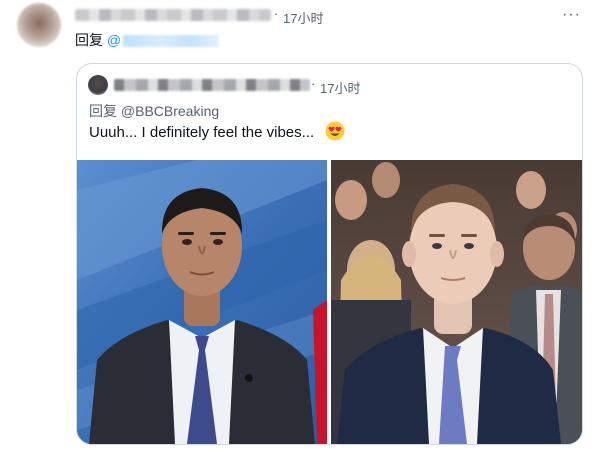 Image resolution: width=599 pixels, height=450 pixels. Describe the element at coordinates (98, 85) in the screenshot. I see `quoted-author-avatar` at that location.